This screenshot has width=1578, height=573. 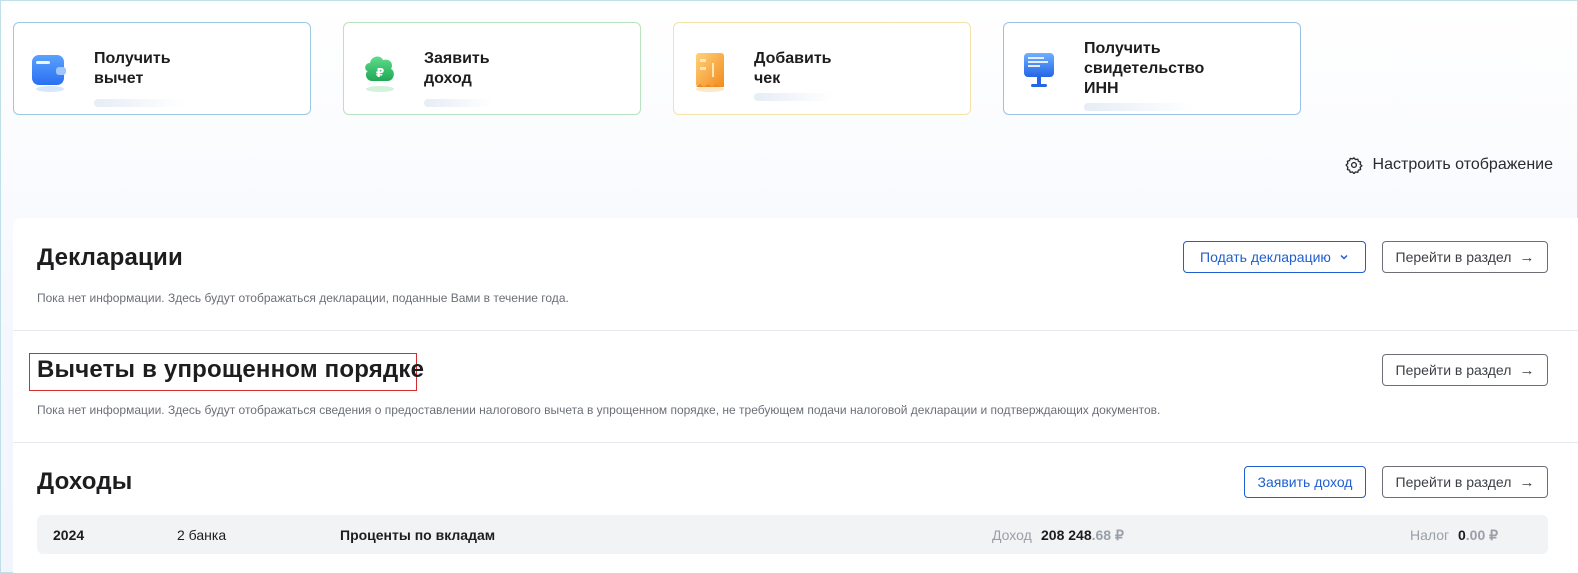 I want to click on tax-amount-label: Налог, so click(x=1430, y=535).